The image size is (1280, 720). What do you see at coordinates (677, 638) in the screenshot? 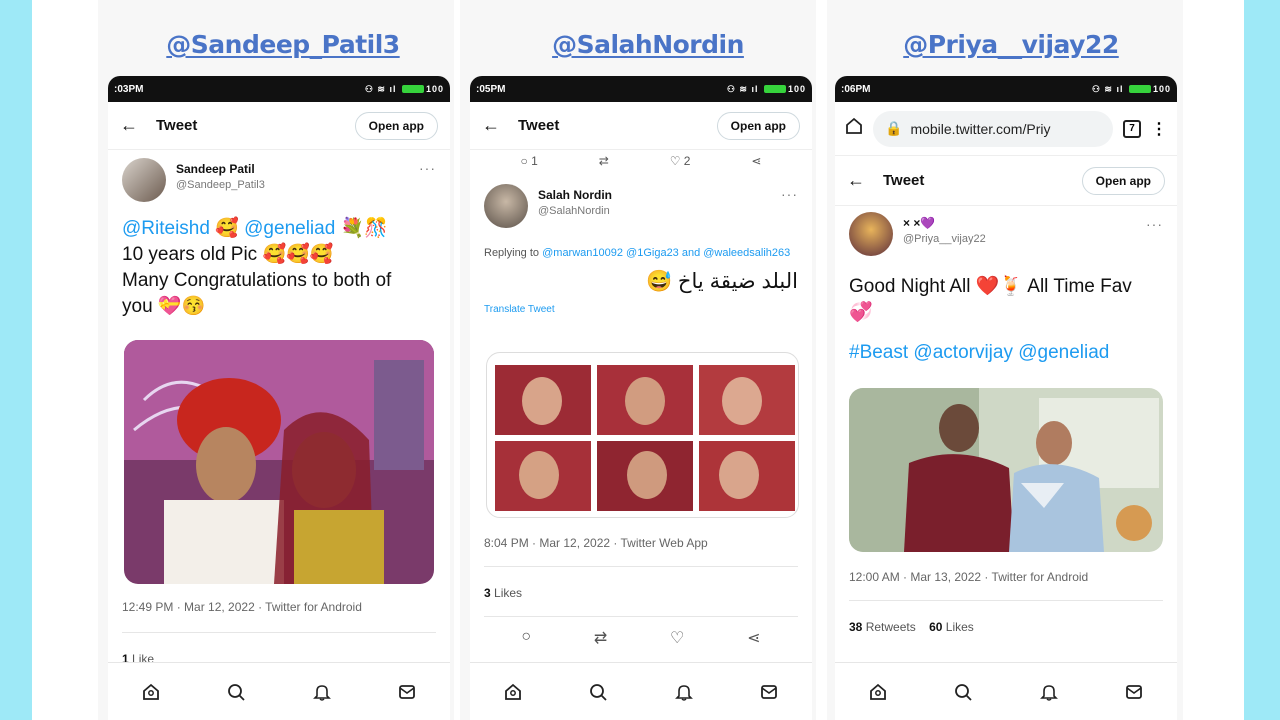
I see `heart-icon: ♡` at bounding box center [677, 638].